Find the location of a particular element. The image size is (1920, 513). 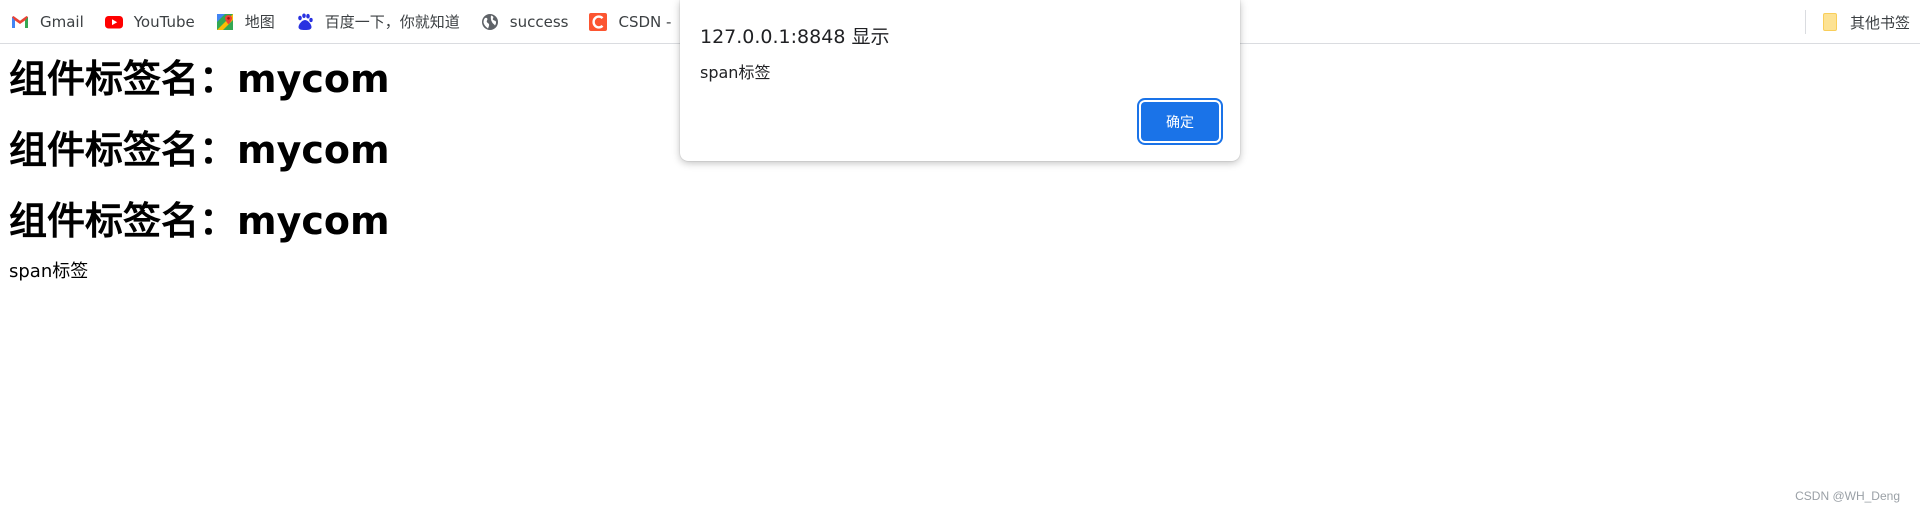

alert-dialog: 127.0.0.1:8848 显示 span标签 确定 is located at coordinates (960, 80).